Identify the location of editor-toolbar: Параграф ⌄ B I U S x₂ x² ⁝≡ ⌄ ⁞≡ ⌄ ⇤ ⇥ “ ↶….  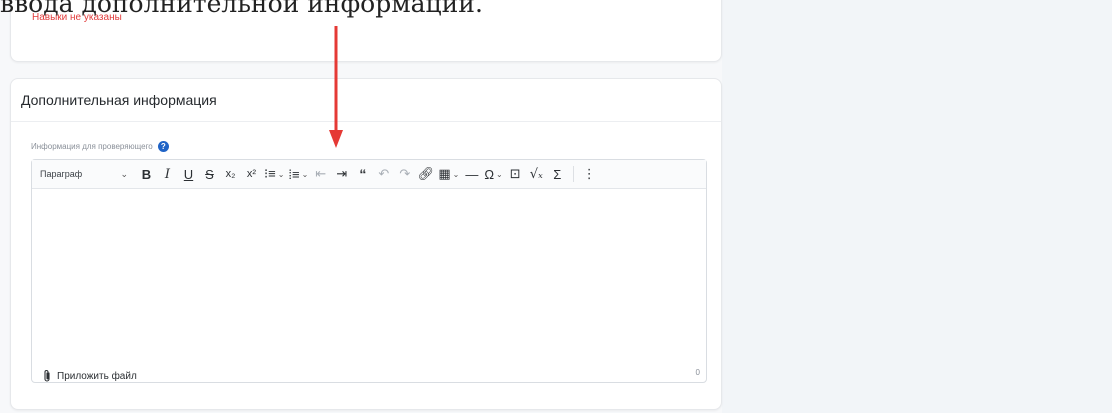
(369, 174).